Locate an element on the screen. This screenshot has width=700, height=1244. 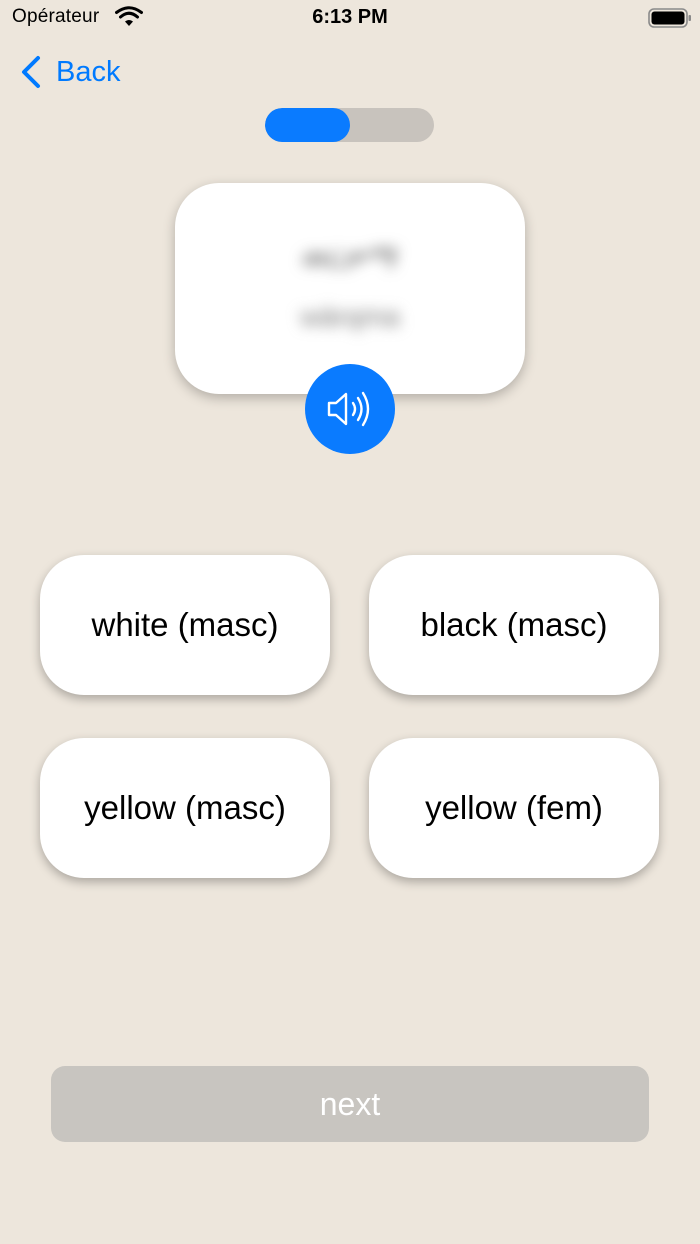
progress-bar is located at coordinates (349, 125).